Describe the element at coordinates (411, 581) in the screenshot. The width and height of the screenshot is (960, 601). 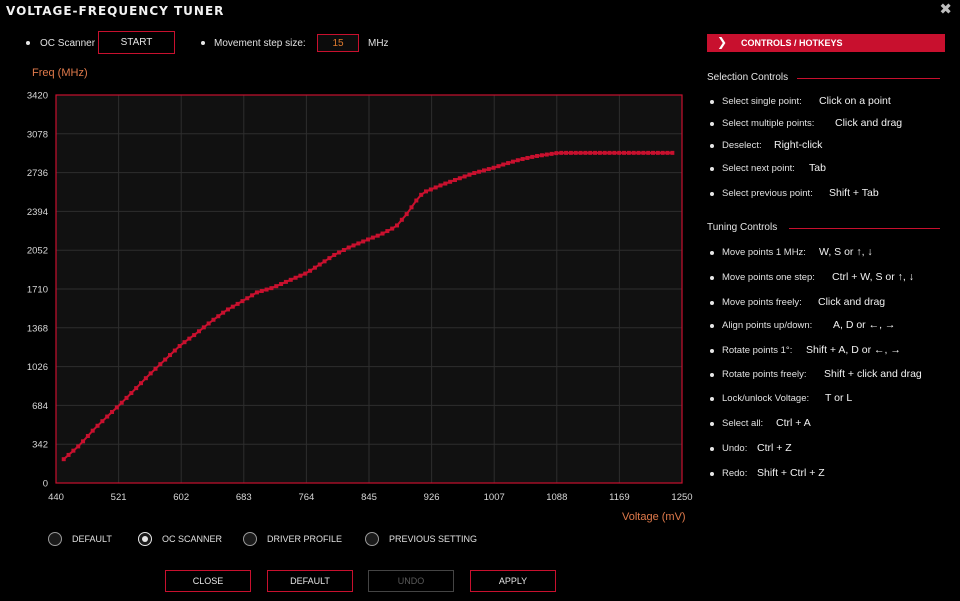
I see `undo-button: UNDO` at that location.